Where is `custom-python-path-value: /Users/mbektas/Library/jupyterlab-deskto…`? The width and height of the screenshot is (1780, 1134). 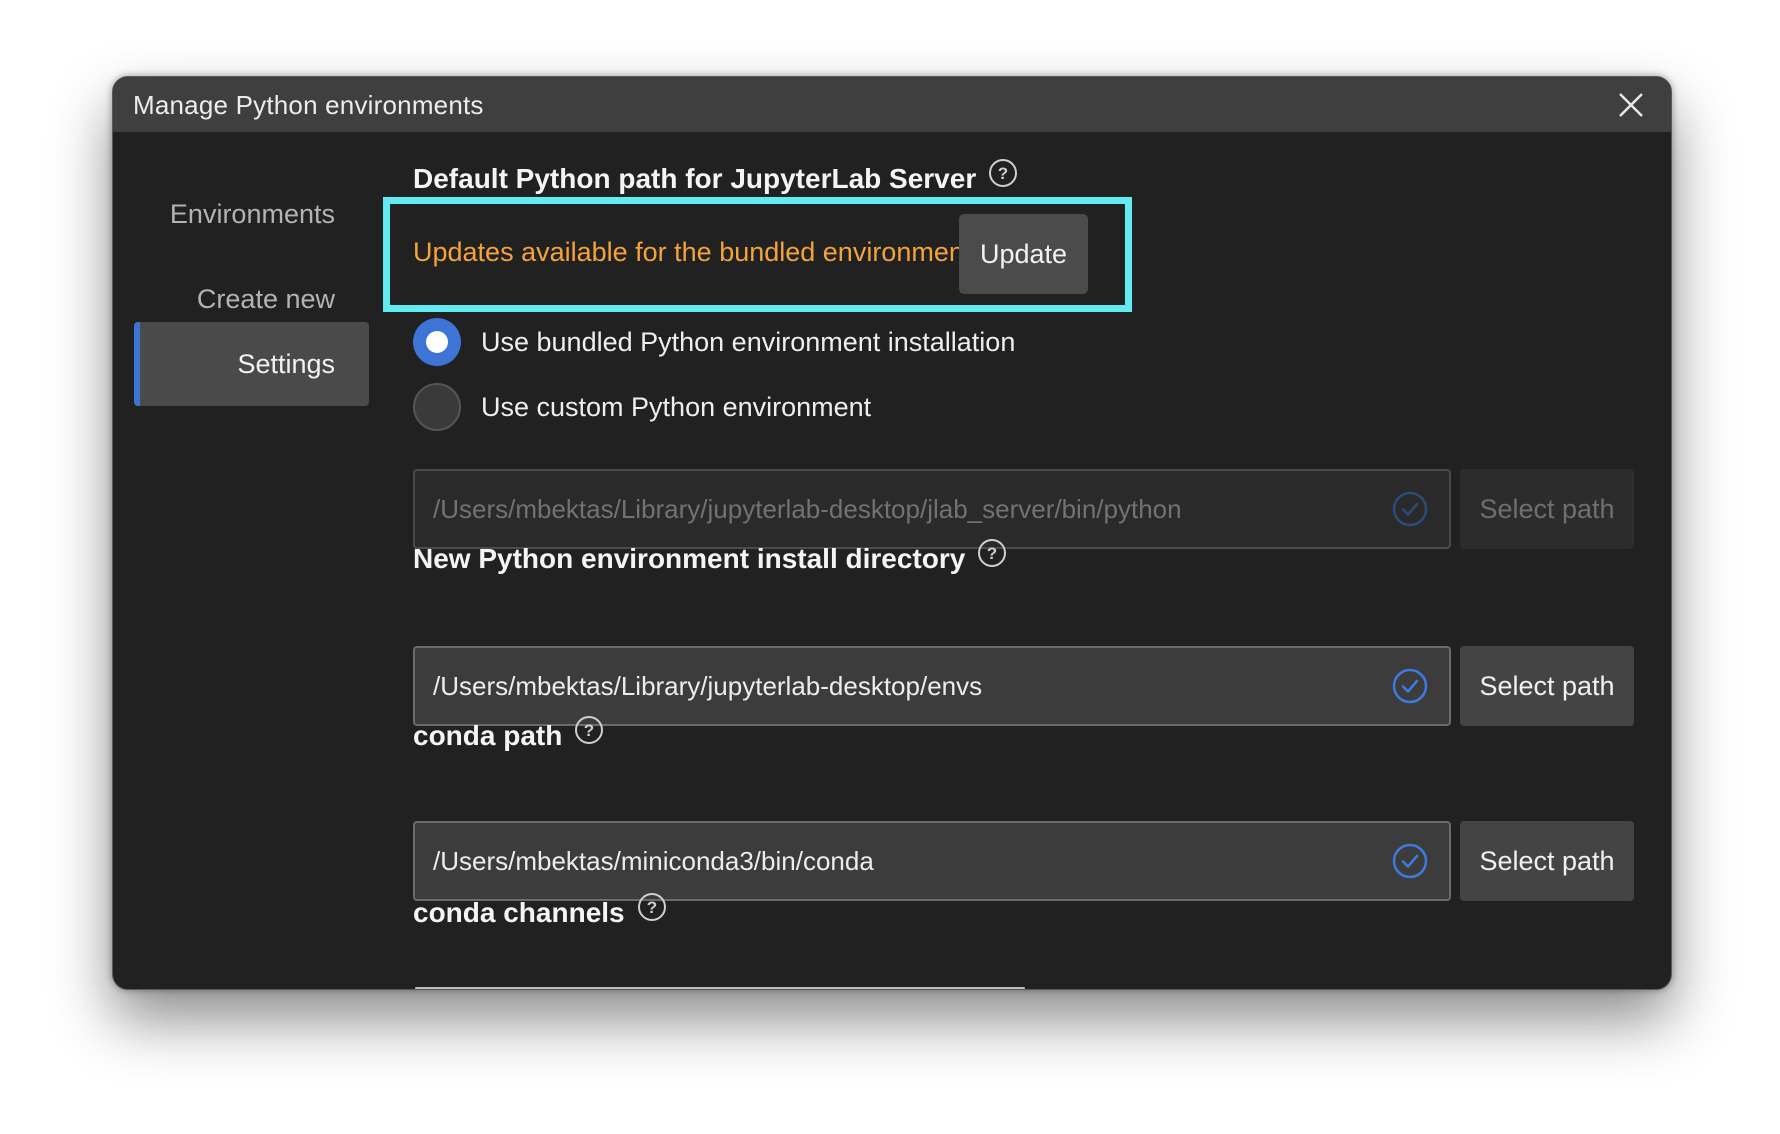
custom-python-path-value: /Users/mbektas/Library/jupyterlab-deskto… is located at coordinates (807, 508).